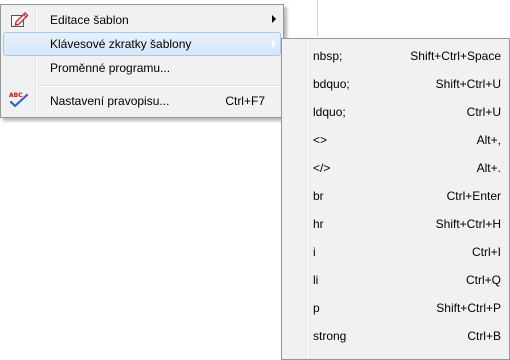 This screenshot has height=360, width=510. Describe the element at coordinates (473, 196) in the screenshot. I see `shortcut-item-keys: Ctrl+Enter` at that location.